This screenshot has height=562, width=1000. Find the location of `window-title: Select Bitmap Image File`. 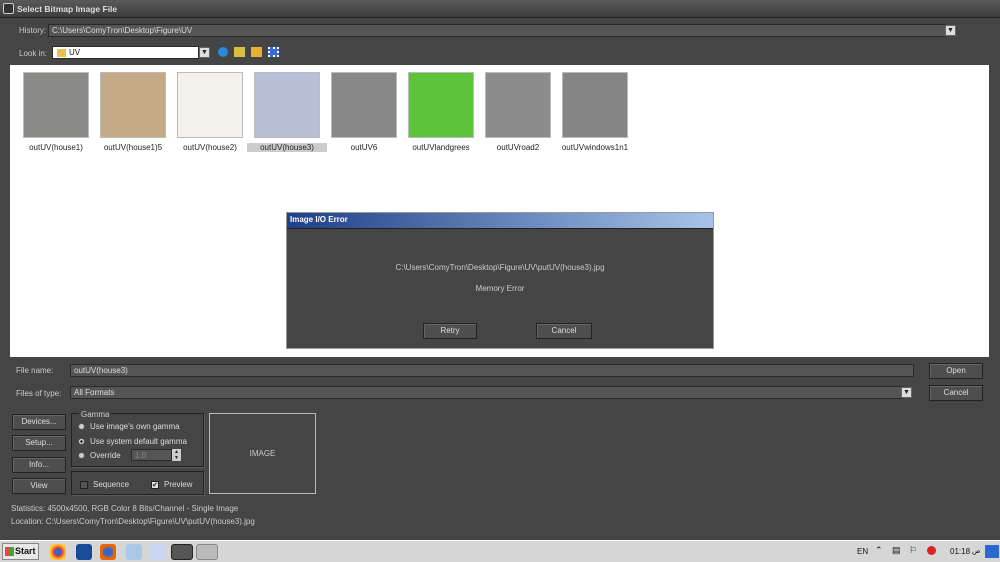

window-title: Select Bitmap Image File is located at coordinates (67, 9).